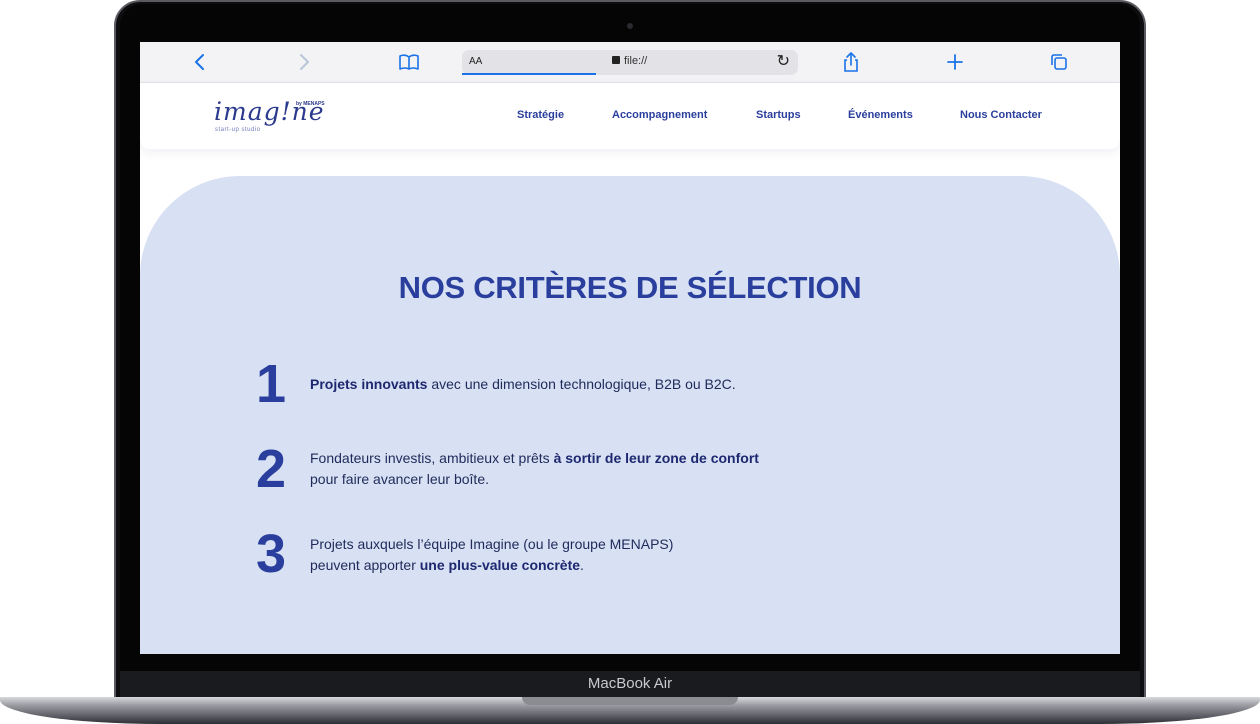 The height and width of the screenshot is (724, 1260). I want to click on address-bar: AA file:// ↻, so click(630, 62).